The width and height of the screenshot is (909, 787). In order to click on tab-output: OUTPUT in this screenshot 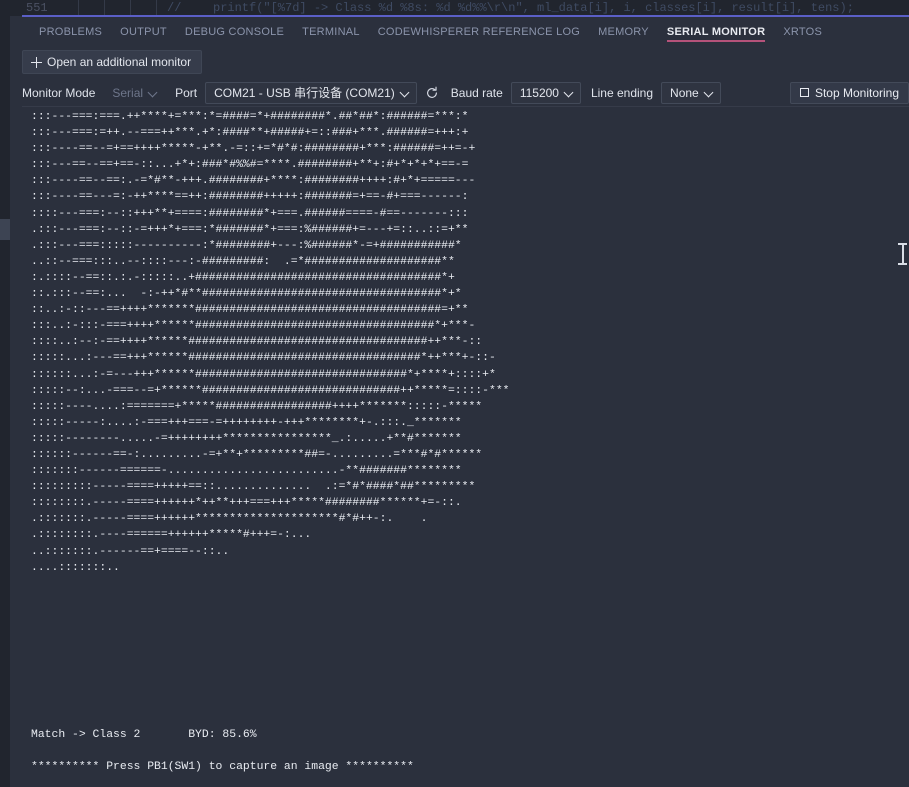, I will do `click(143, 31)`.